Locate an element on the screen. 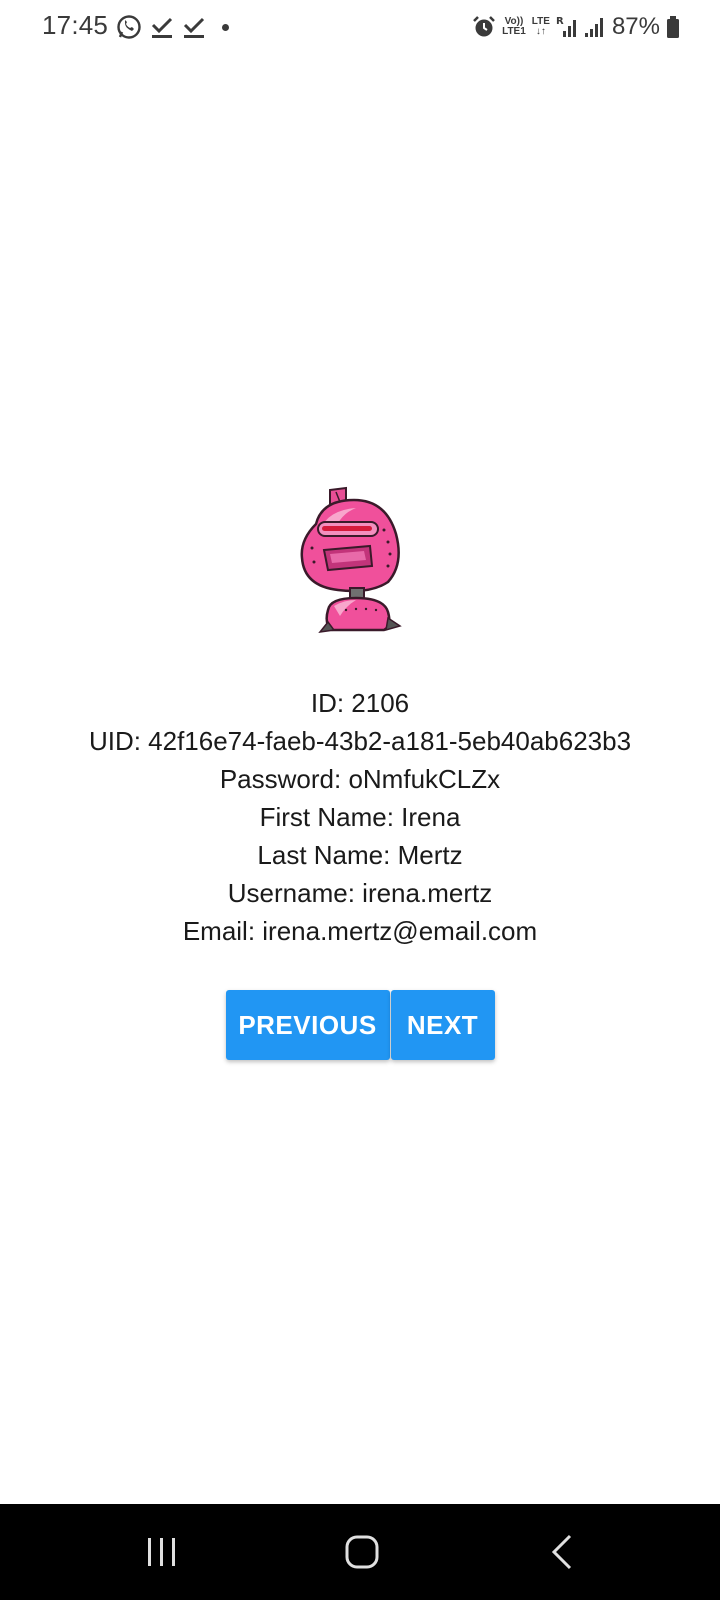 Image resolution: width=720 pixels, height=1600 pixels. pagination-buttons: PREVIOUS NEXT is located at coordinates (360, 1025).